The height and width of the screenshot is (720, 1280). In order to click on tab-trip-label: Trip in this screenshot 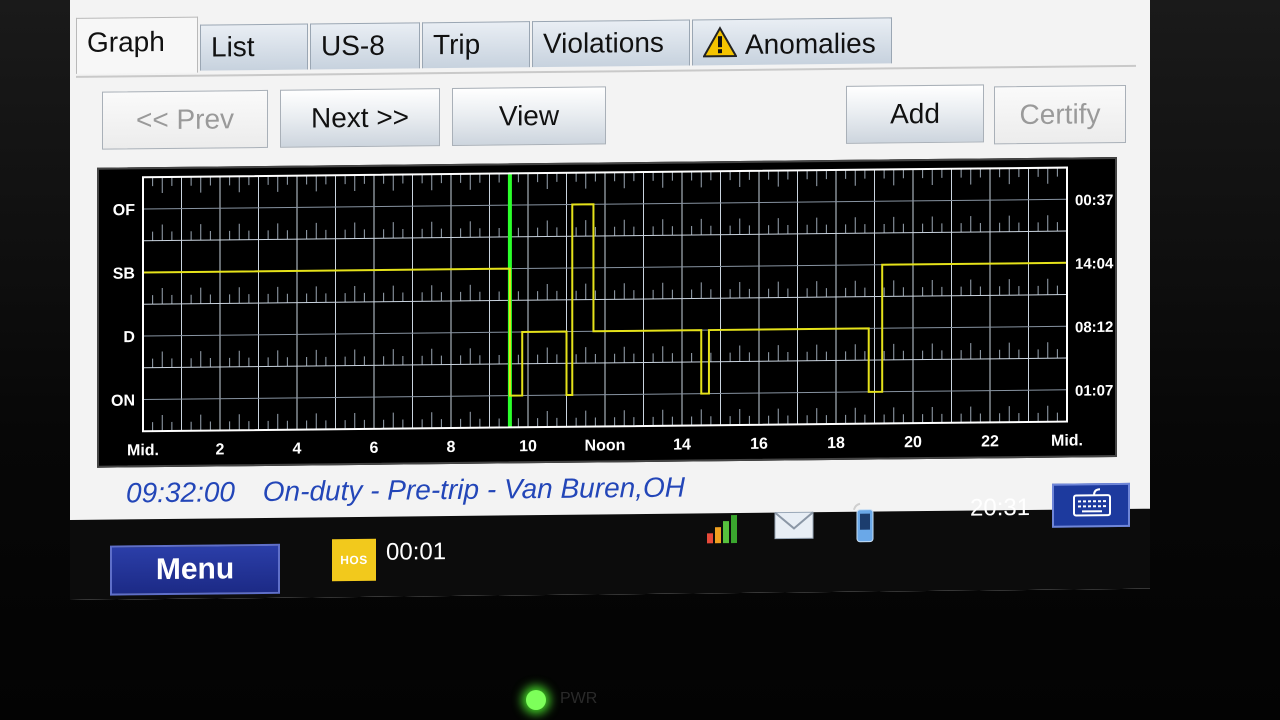, I will do `click(457, 44)`.